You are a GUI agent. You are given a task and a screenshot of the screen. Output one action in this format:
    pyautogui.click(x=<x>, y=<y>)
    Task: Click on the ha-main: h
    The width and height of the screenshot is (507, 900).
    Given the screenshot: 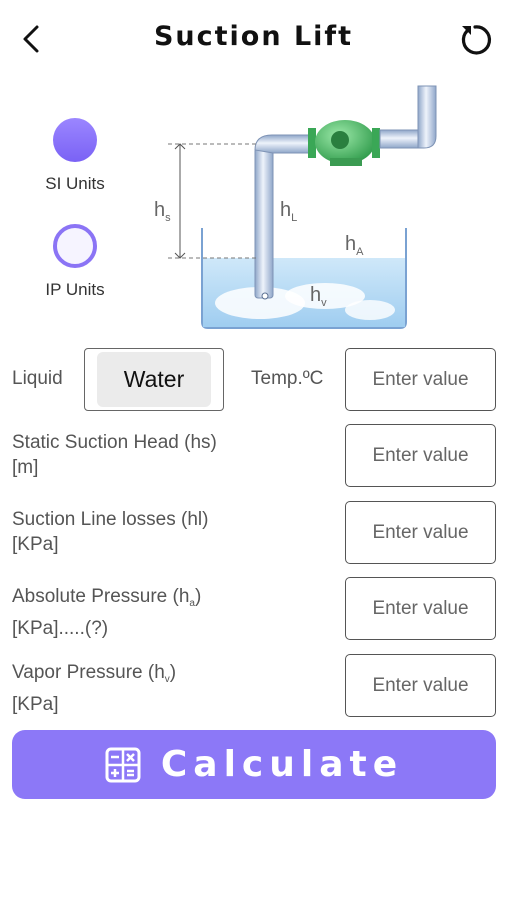 What is the action you would take?
    pyautogui.click(x=350, y=244)
    